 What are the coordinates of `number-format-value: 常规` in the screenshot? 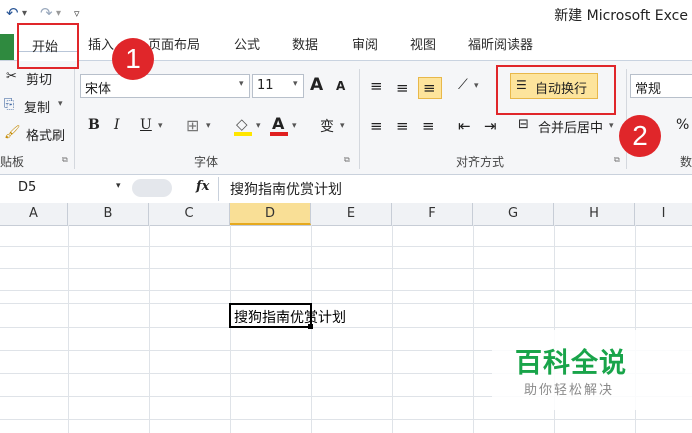 It's located at (648, 89).